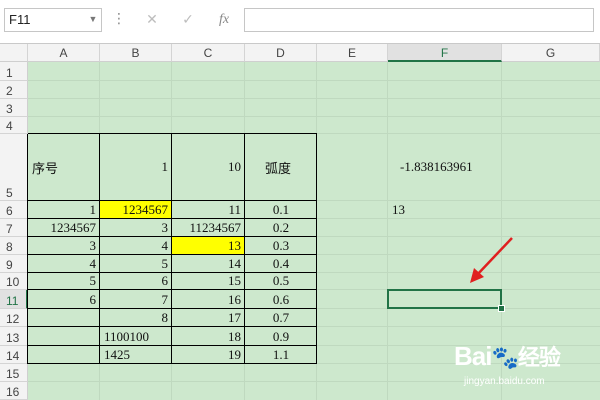 This screenshot has width=600, height=400. What do you see at coordinates (208, 210) in the screenshot?
I see `cell-c6: 11` at bounding box center [208, 210].